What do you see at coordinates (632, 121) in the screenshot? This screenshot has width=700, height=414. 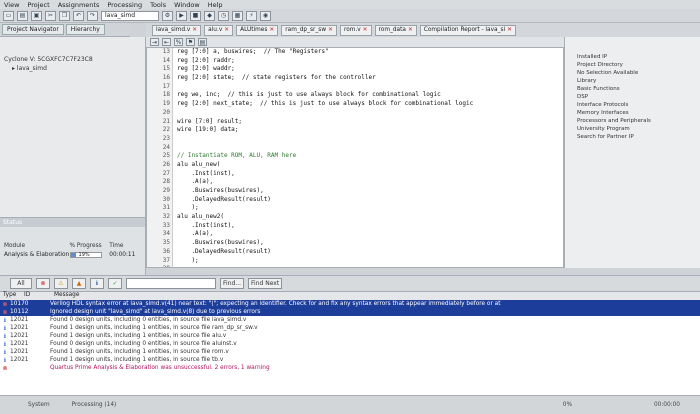 I see `ip-processors: Processors and Peripherals` at bounding box center [632, 121].